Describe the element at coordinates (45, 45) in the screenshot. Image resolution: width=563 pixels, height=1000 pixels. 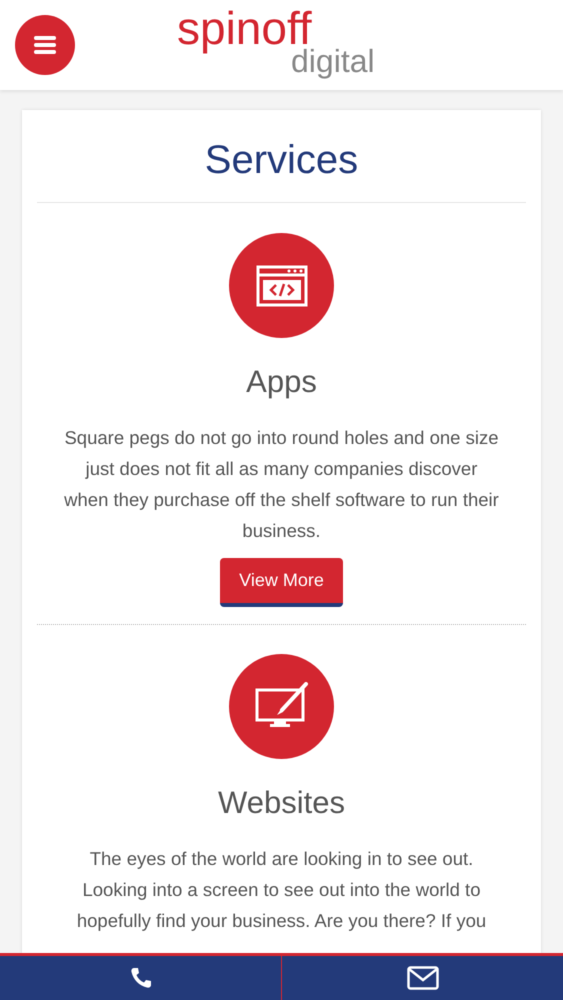
I see `menu-icon` at that location.